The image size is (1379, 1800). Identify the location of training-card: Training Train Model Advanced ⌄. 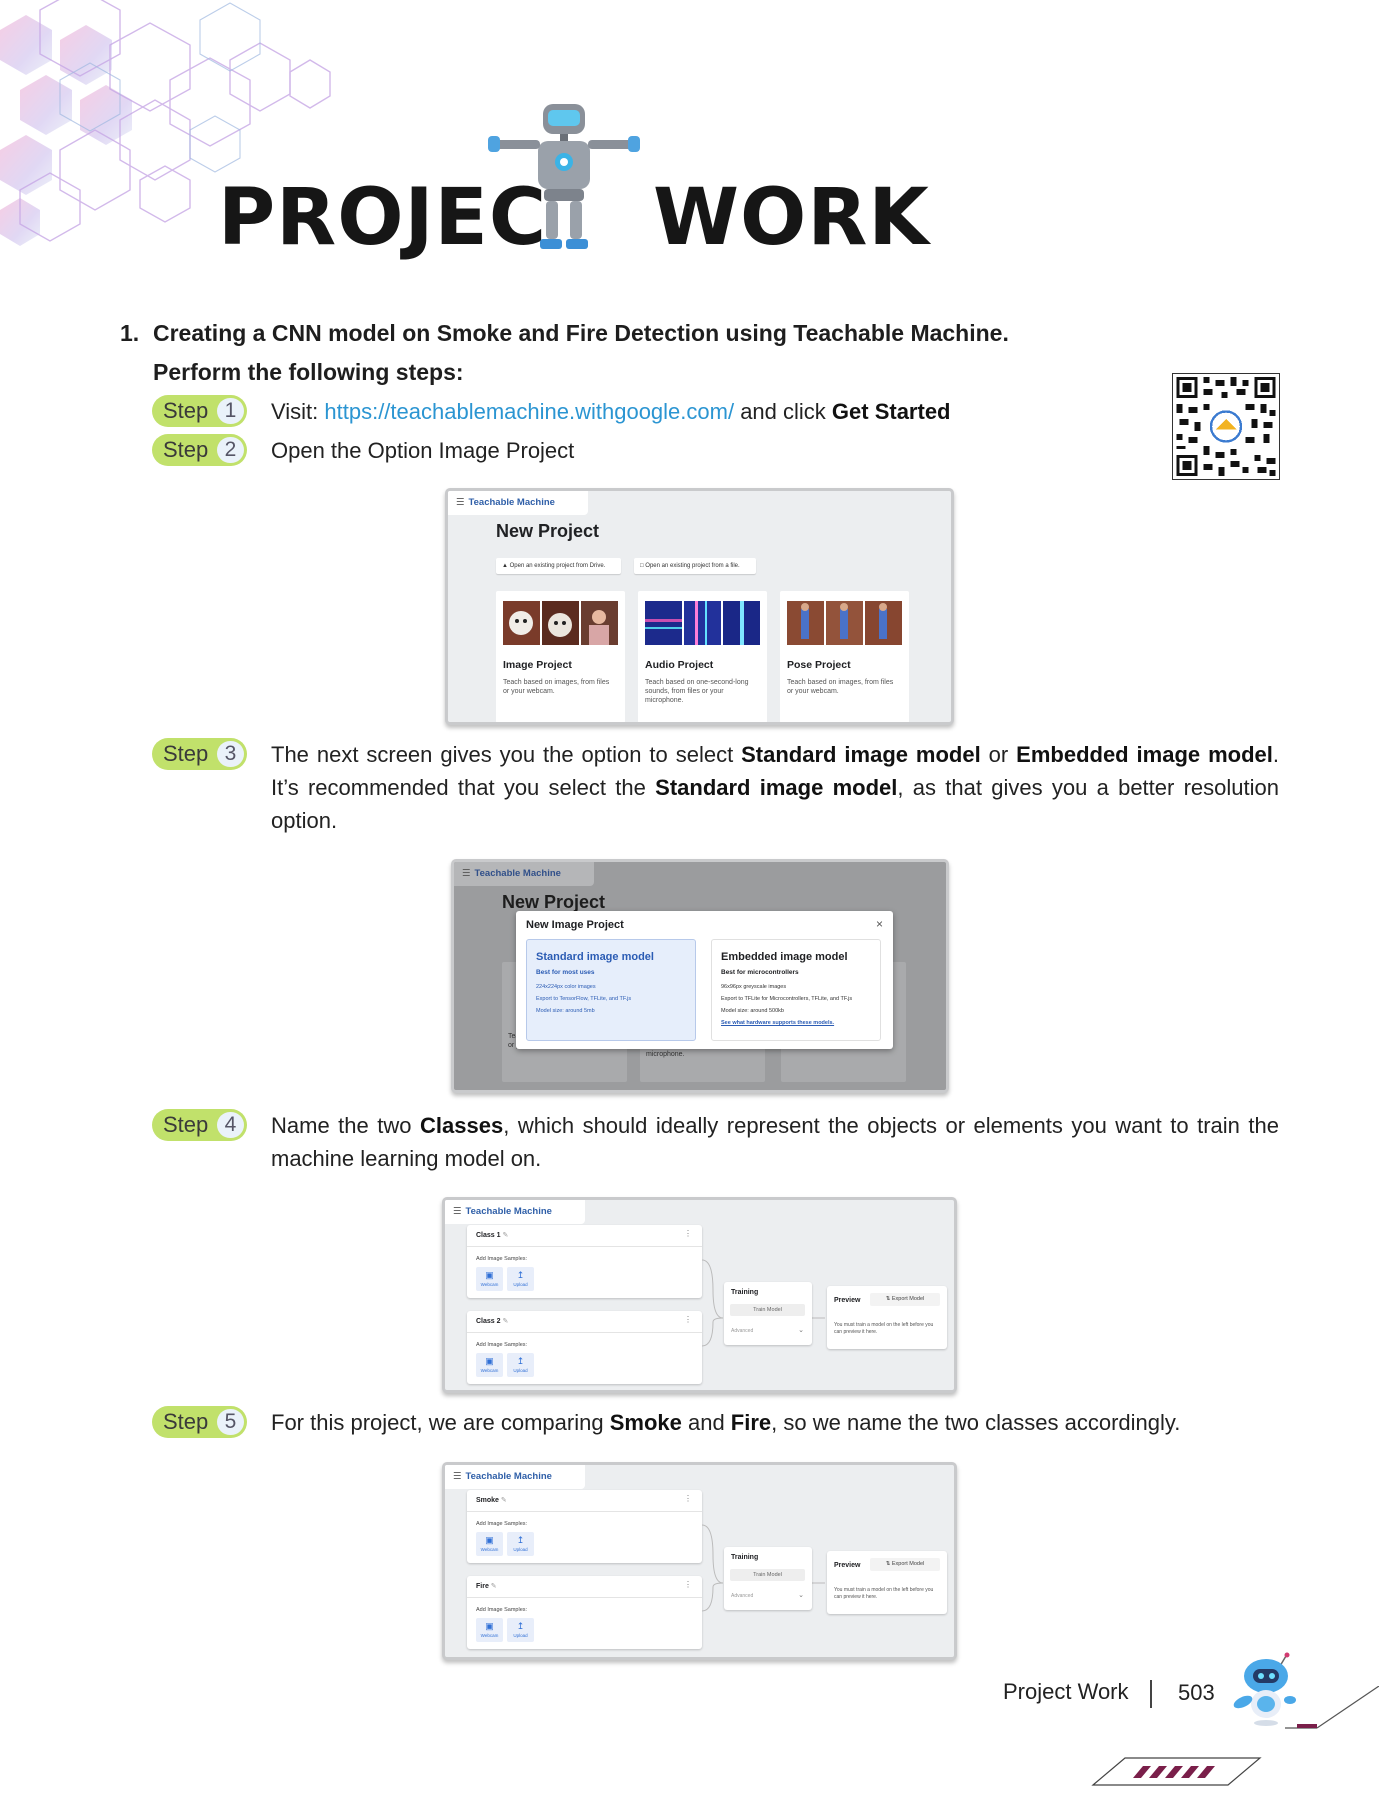
(768, 1578).